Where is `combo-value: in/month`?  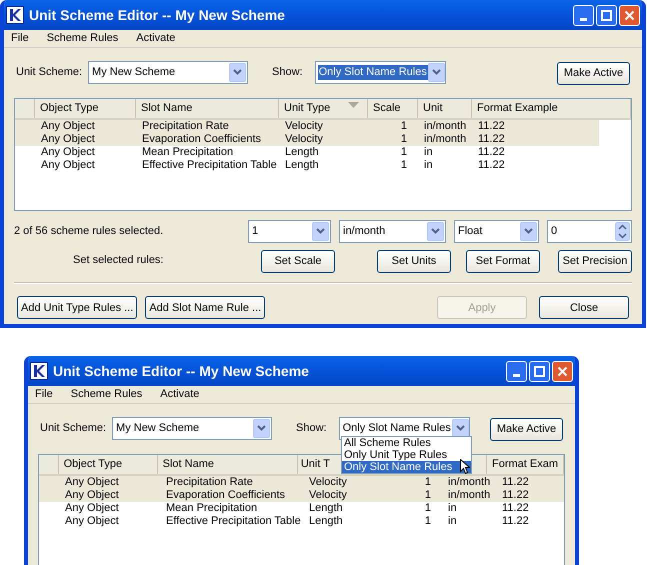
combo-value: in/month is located at coordinates (364, 231).